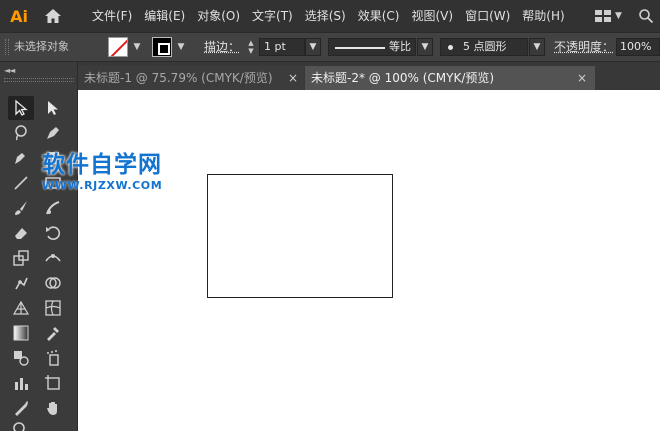  I want to click on collapse-panel-icon: ◄◄, so click(9, 70).